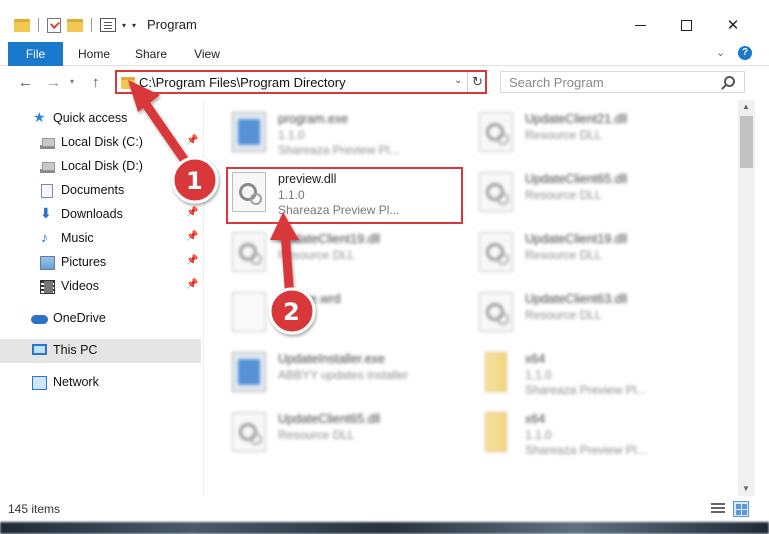  Describe the element at coordinates (100, 263) in the screenshot. I see `sidebar-item-pictures: Pictures 📌` at that location.